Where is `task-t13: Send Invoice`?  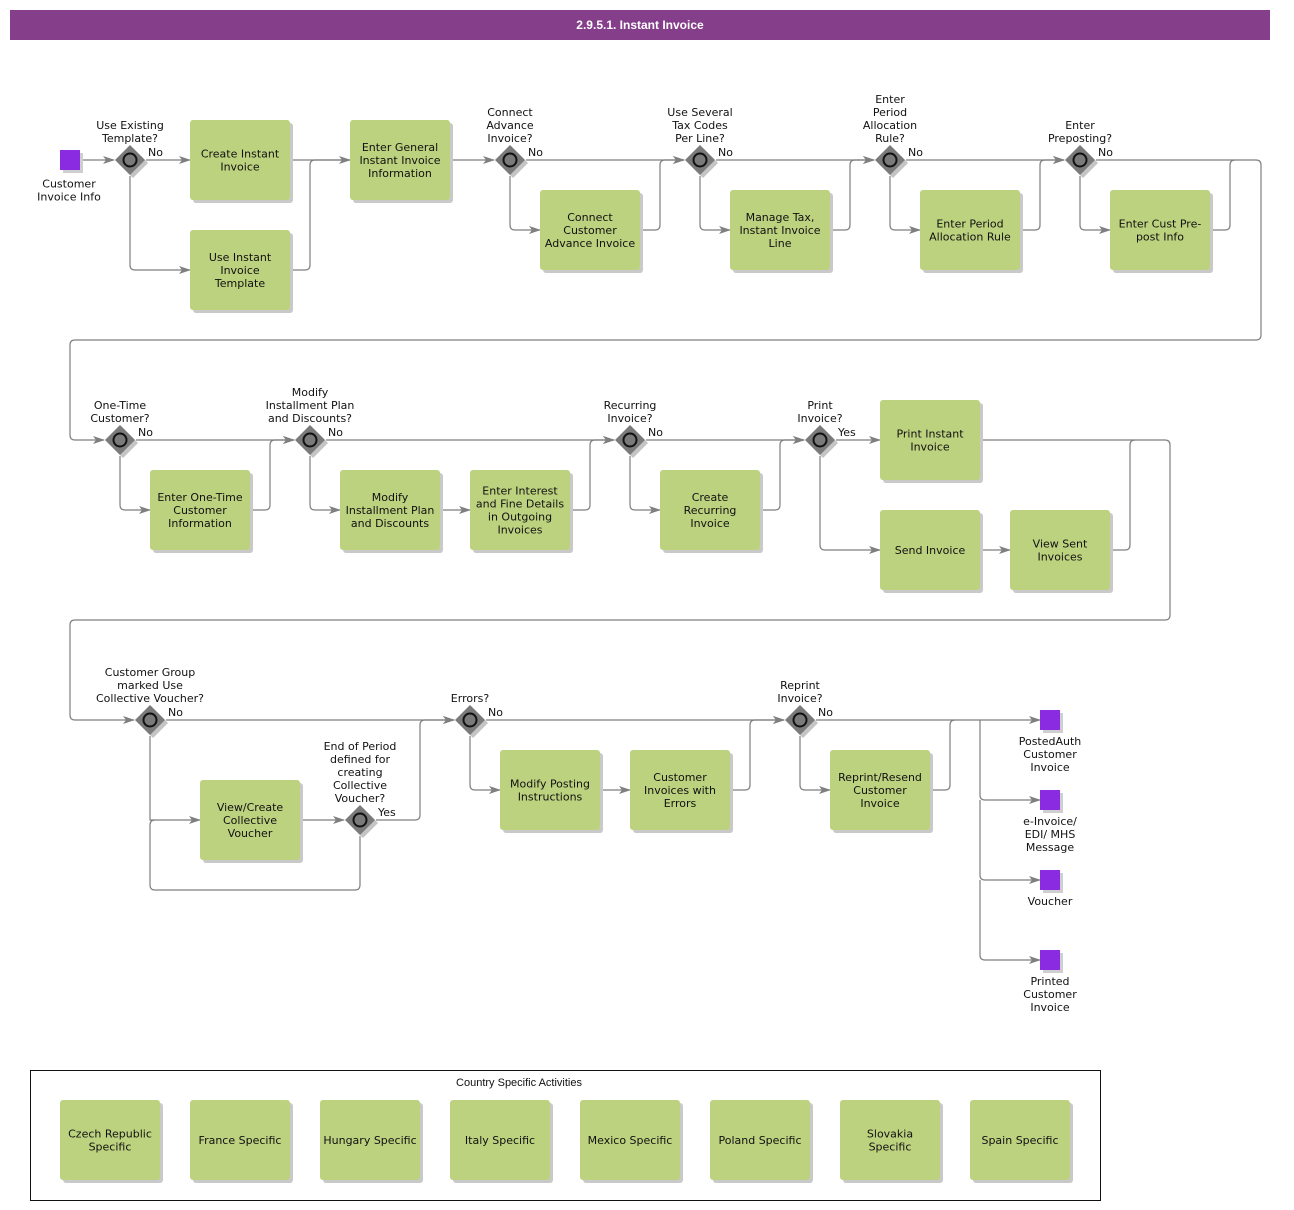 task-t13: Send Invoice is located at coordinates (931, 551).